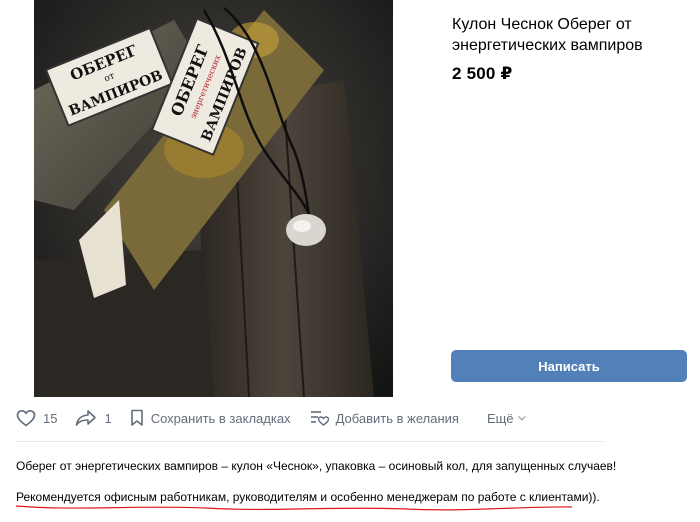 The height and width of the screenshot is (522, 700). I want to click on wishlist-icon, so click(319, 418).